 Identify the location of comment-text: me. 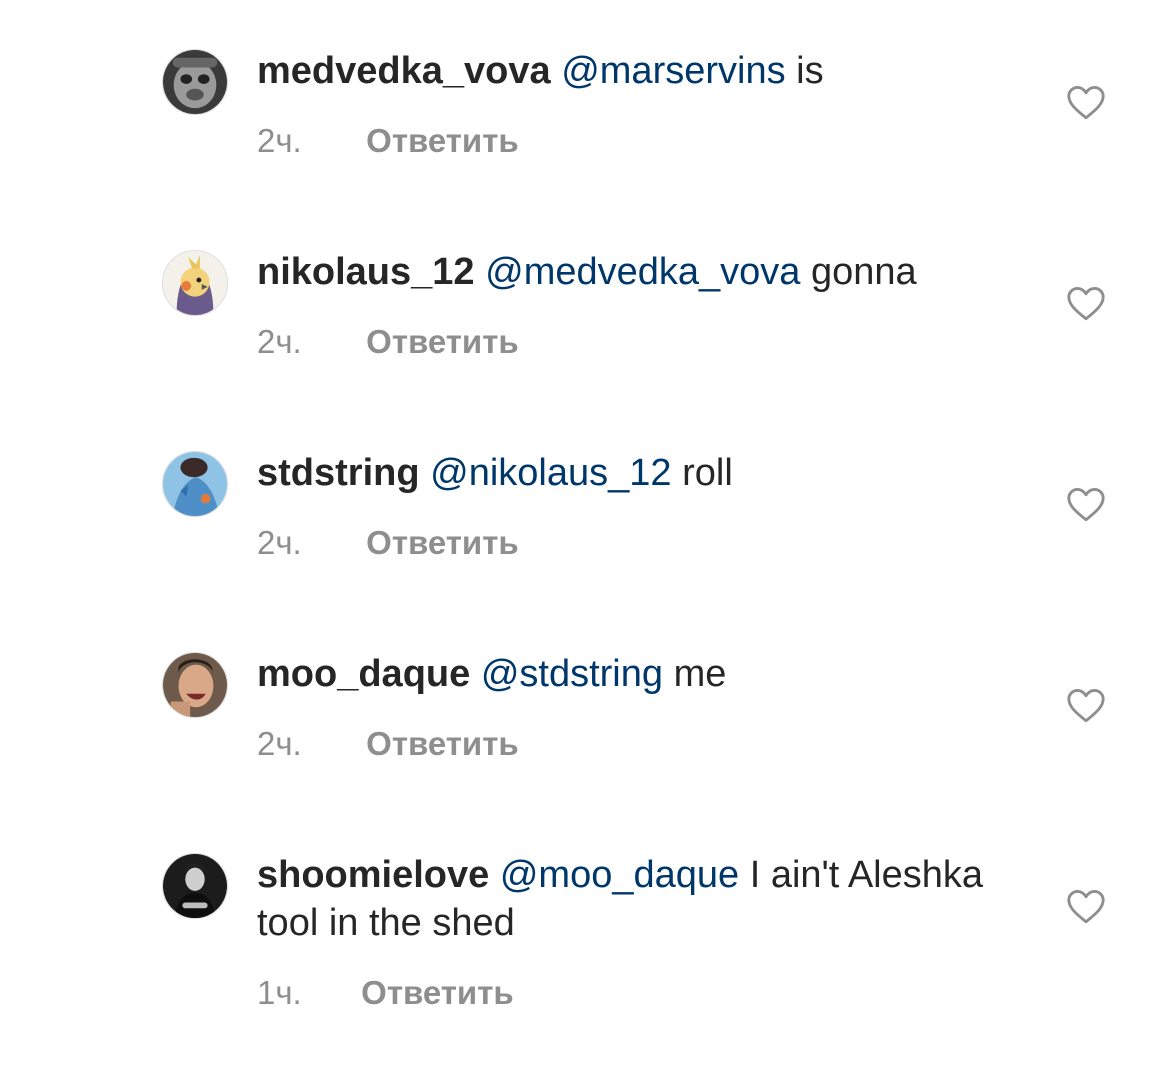
(695, 674).